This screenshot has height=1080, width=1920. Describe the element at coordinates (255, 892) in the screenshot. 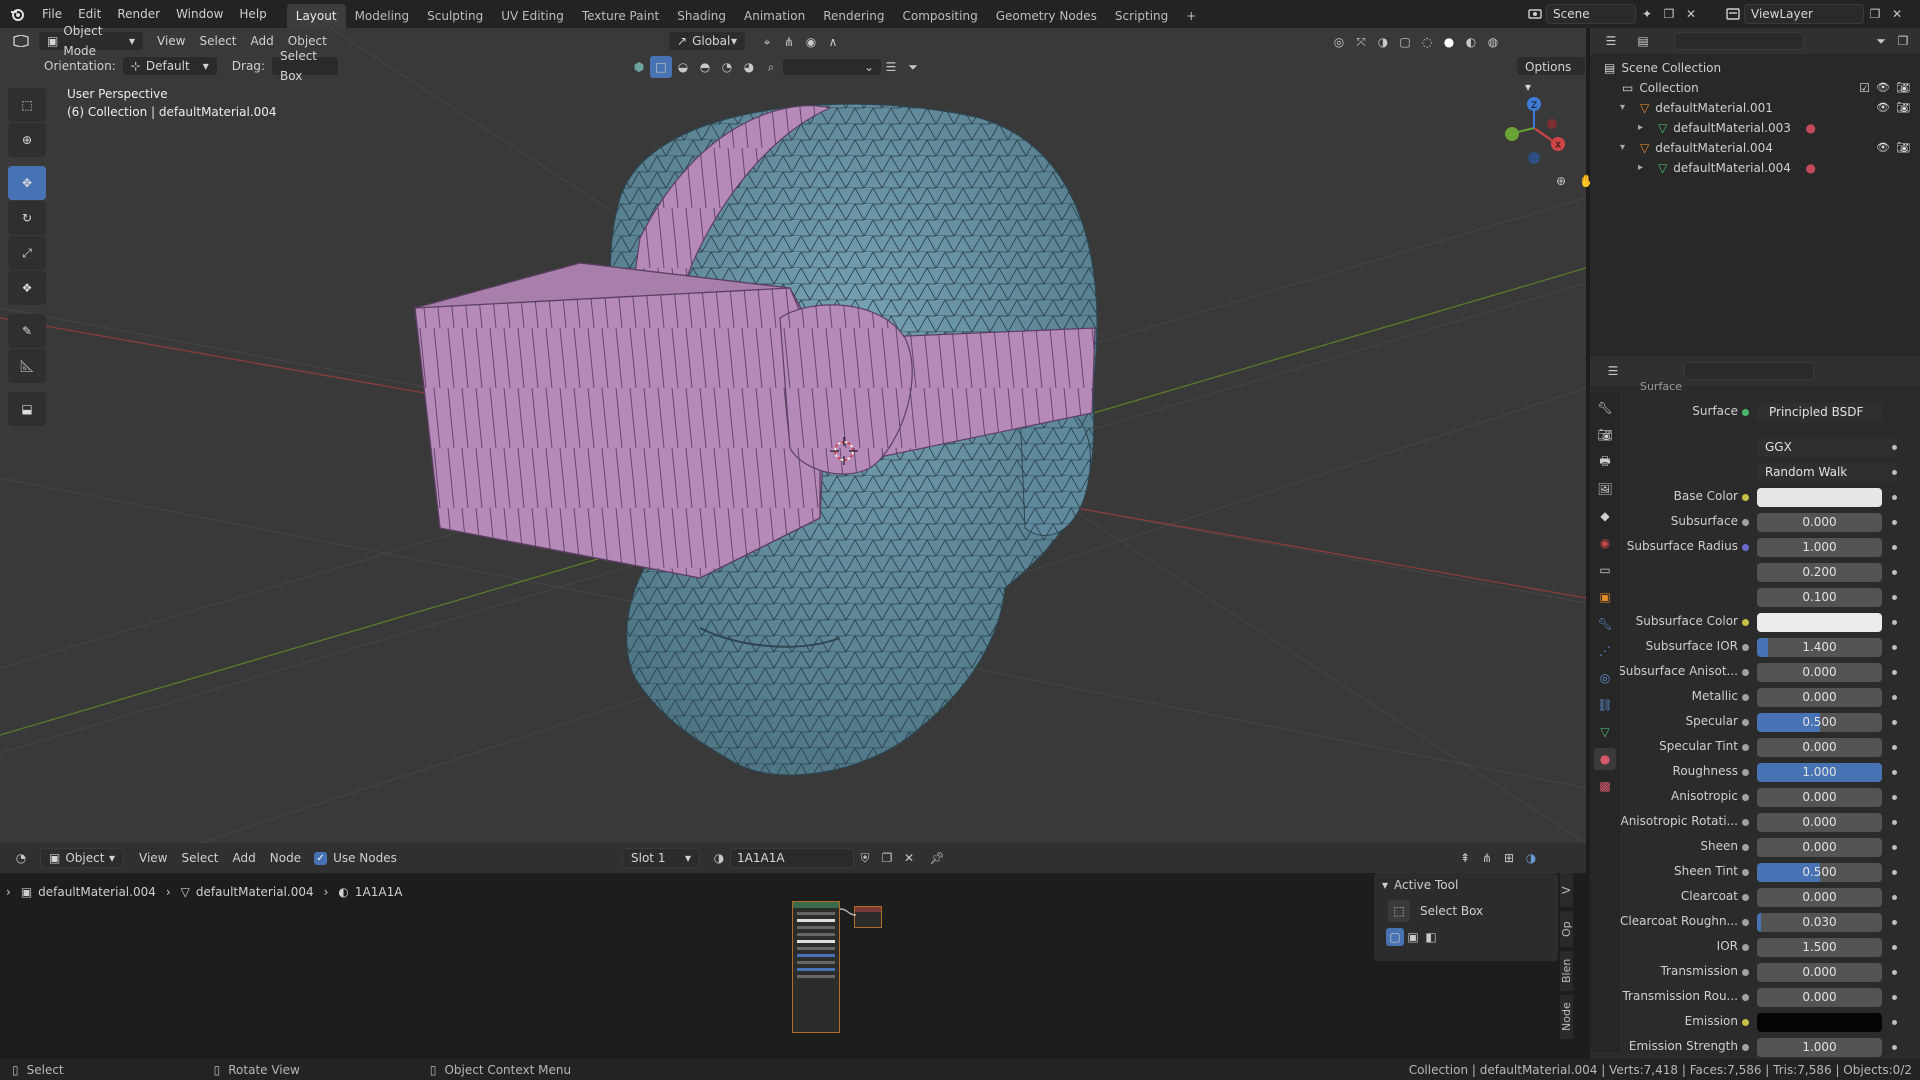

I see `breadcrumb-mesh: defaultMaterial.004` at that location.